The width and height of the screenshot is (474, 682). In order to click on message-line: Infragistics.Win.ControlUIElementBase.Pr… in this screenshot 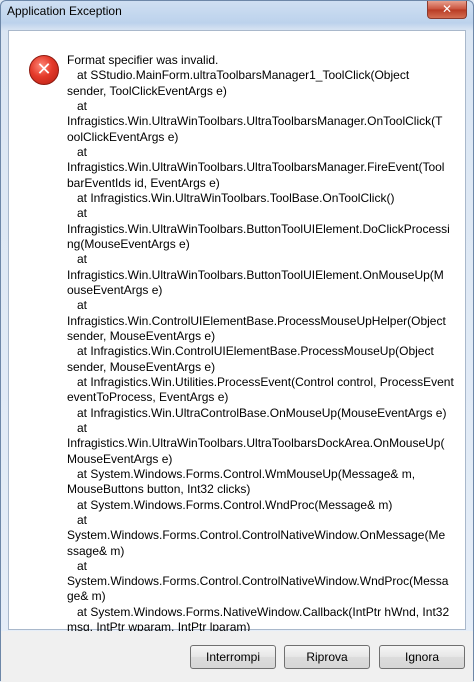, I will do `click(256, 320)`.